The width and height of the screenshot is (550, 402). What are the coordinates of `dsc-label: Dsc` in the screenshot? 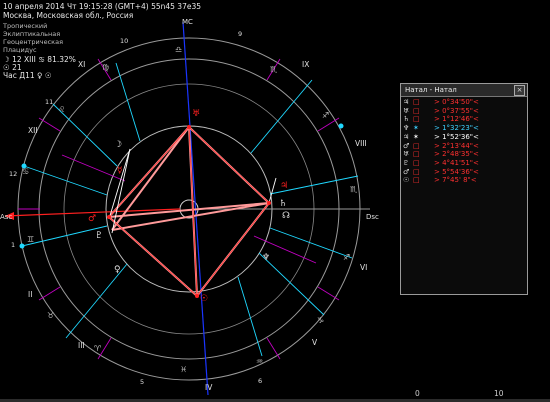 It's located at (372, 217).